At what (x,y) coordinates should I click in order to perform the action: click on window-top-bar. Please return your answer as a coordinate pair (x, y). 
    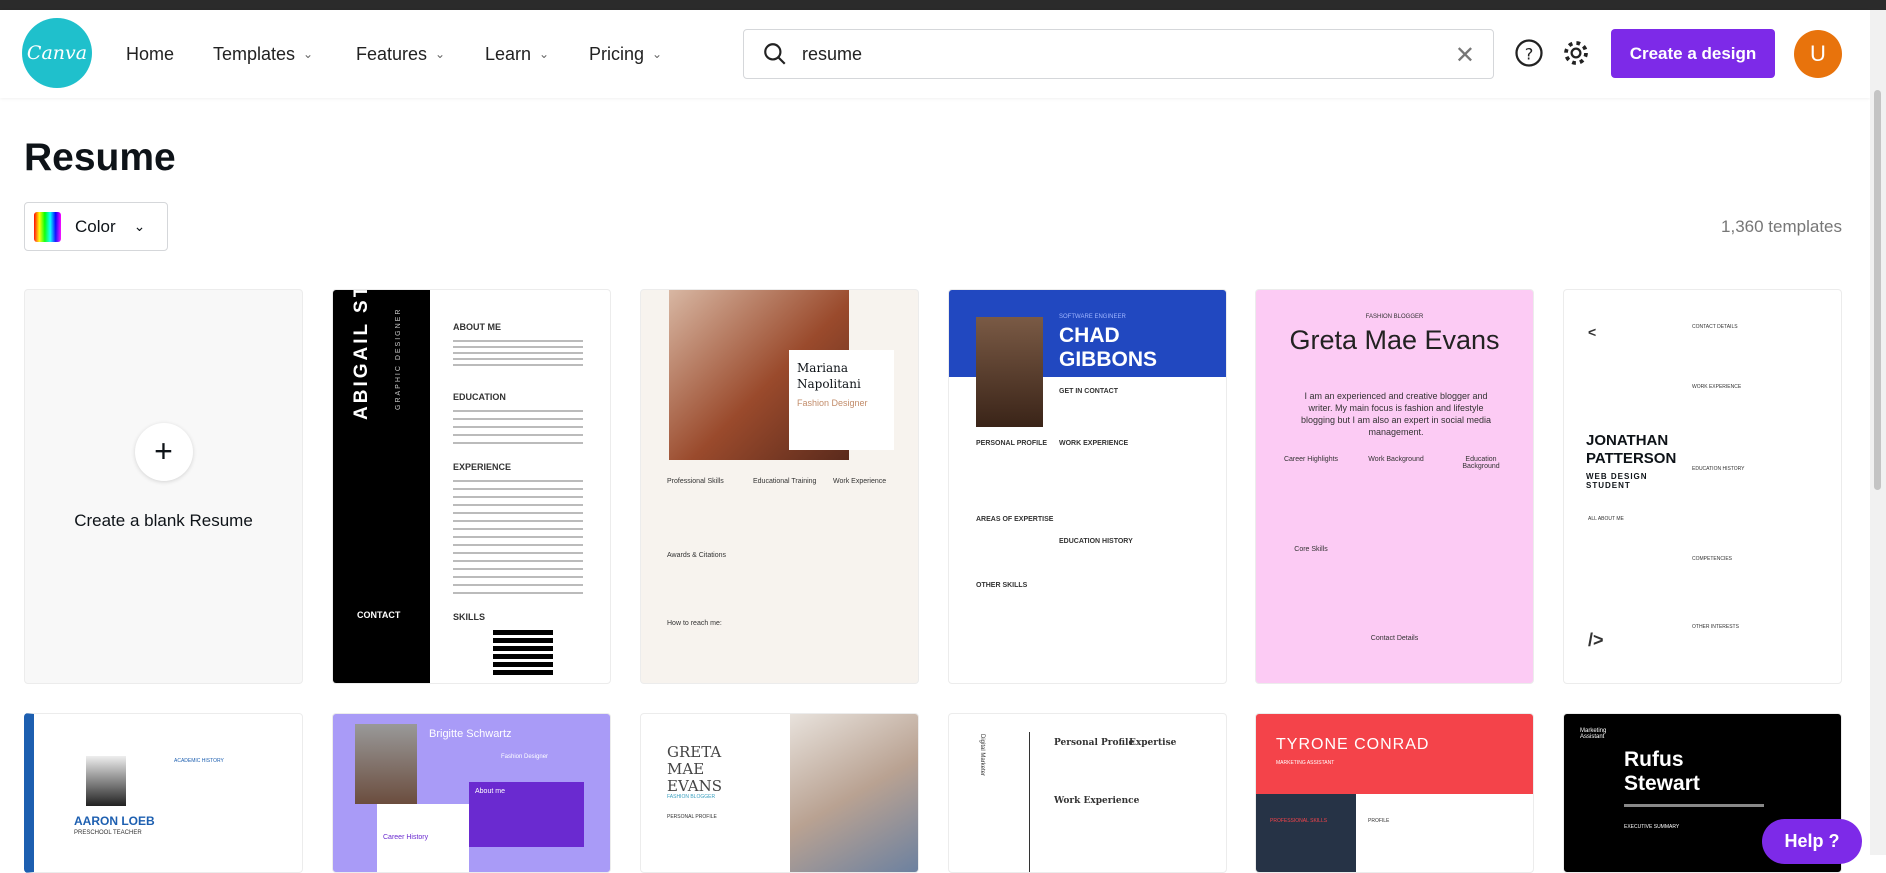
    Looking at the image, I should click on (943, 5).